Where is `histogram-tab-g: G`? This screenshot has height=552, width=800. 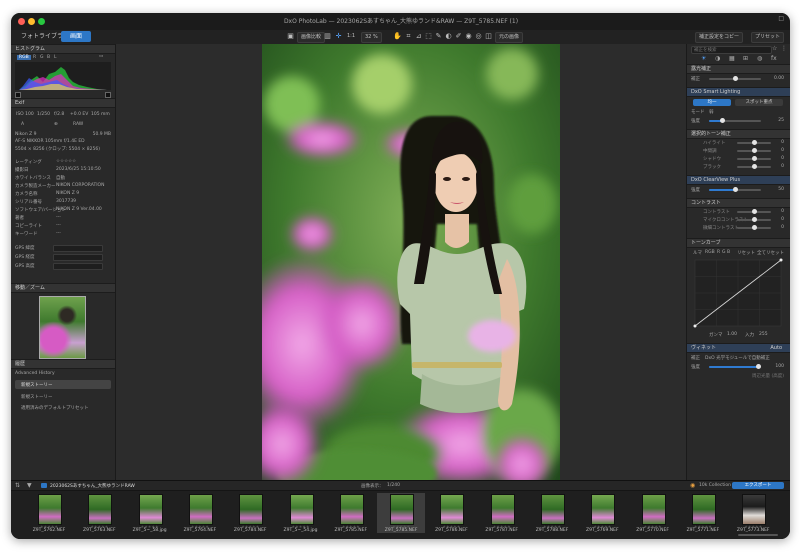
histogram-tab-g: G is located at coordinates (42, 57).